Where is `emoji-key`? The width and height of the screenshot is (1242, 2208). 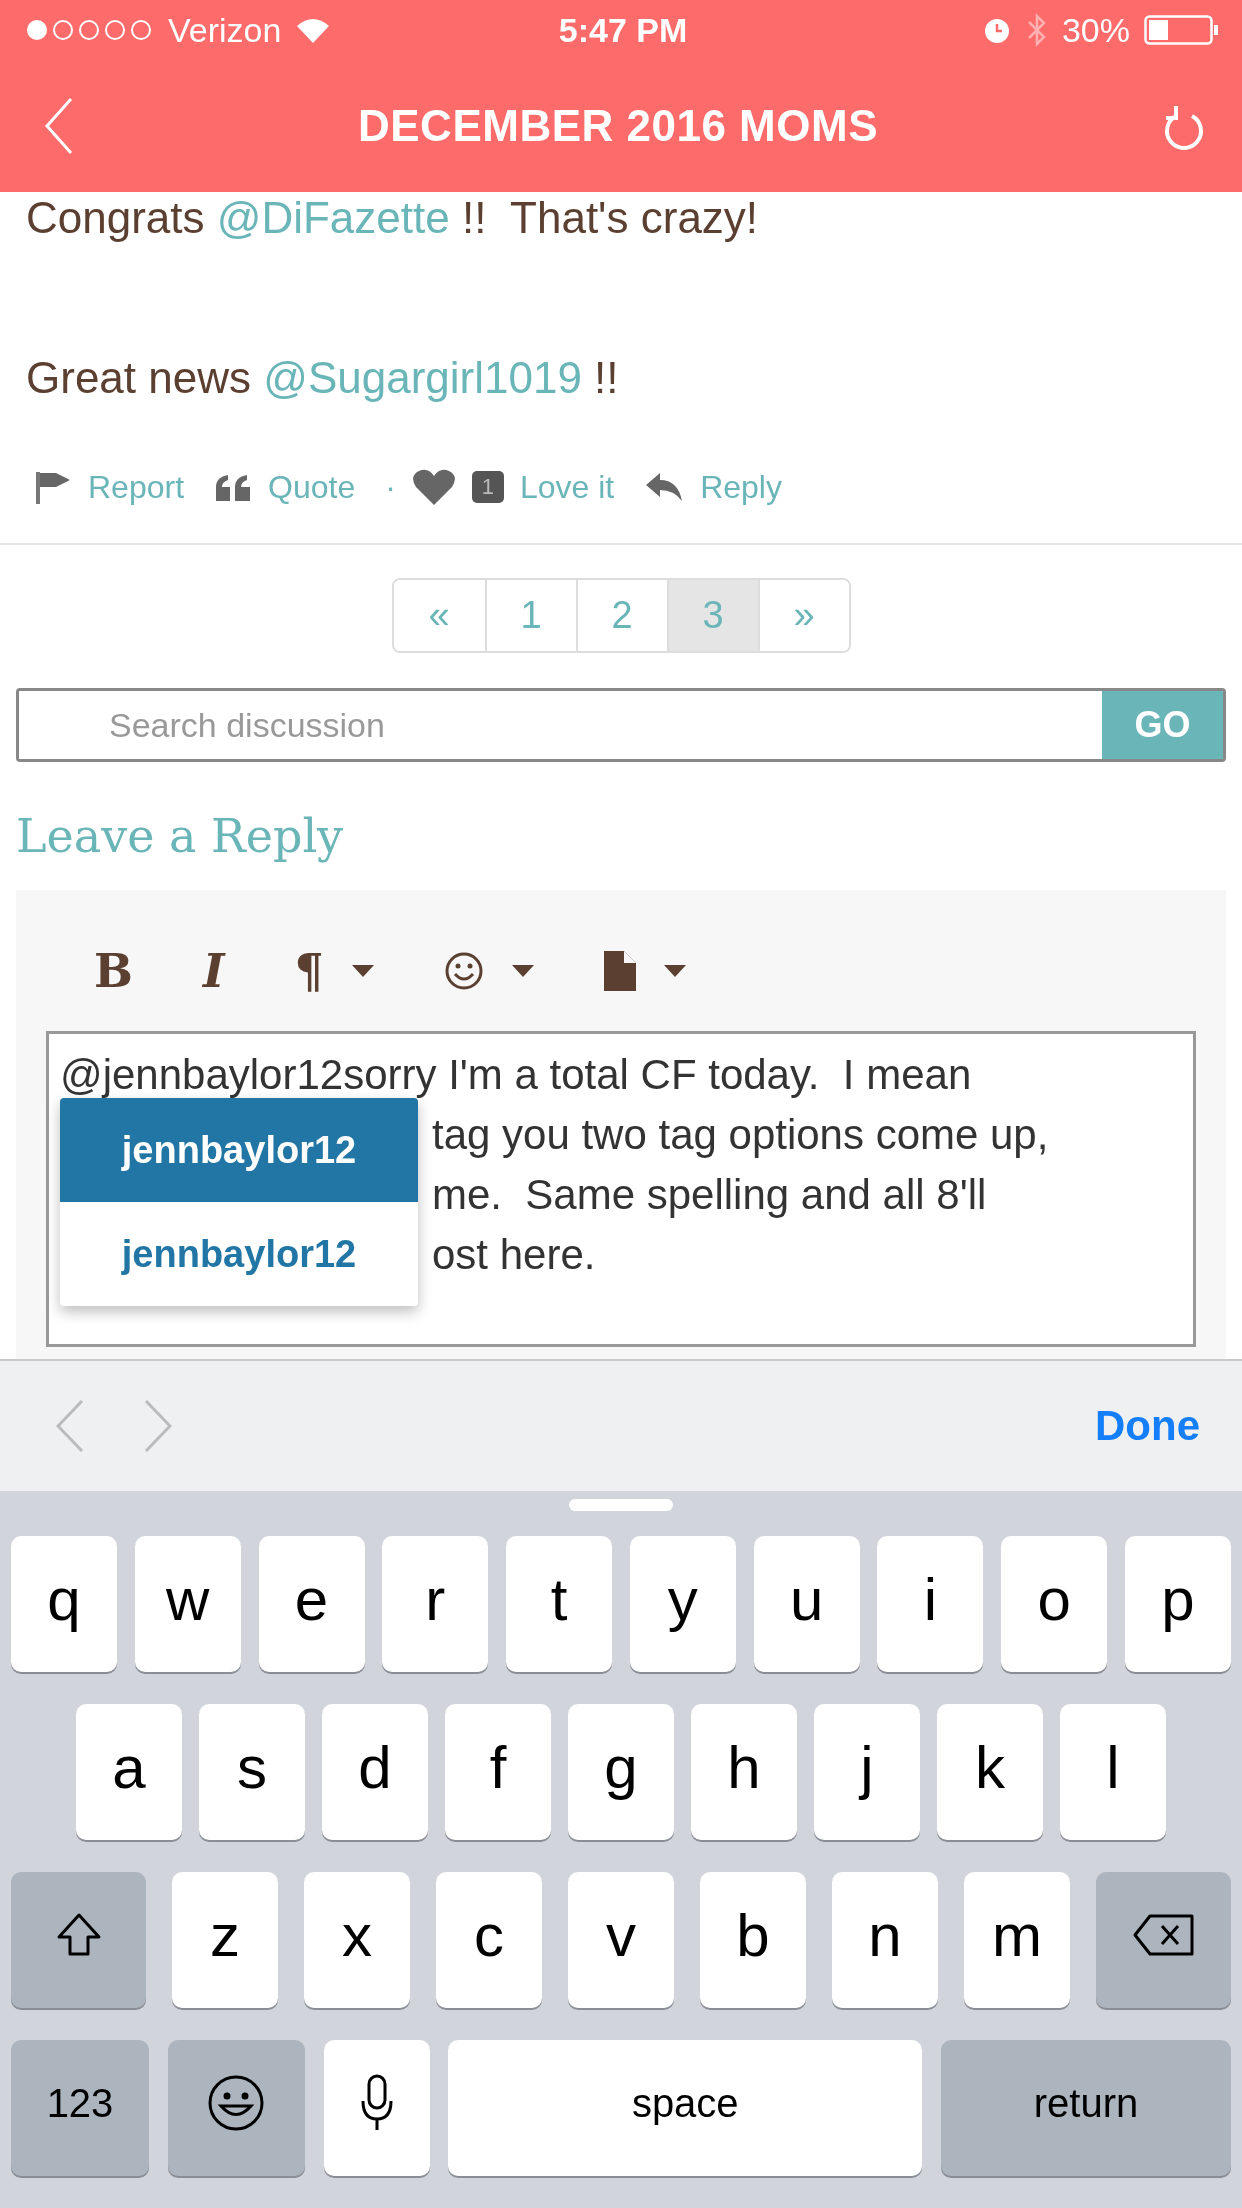
emoji-key is located at coordinates (236, 2108).